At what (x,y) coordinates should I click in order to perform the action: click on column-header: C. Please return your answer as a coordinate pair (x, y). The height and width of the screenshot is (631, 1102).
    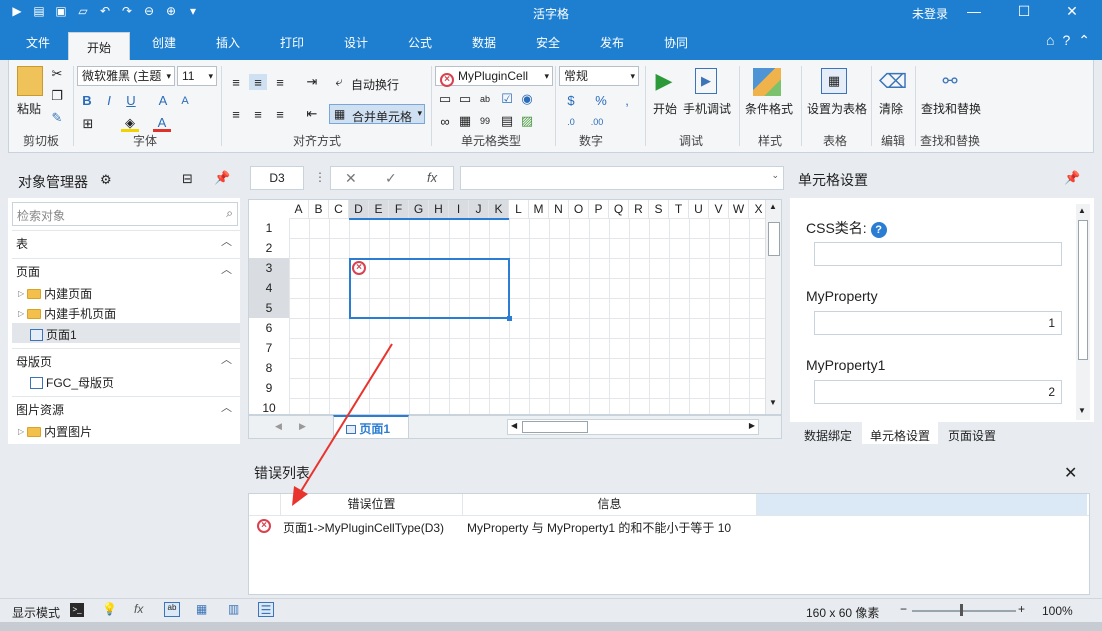
    Looking at the image, I should click on (339, 209).